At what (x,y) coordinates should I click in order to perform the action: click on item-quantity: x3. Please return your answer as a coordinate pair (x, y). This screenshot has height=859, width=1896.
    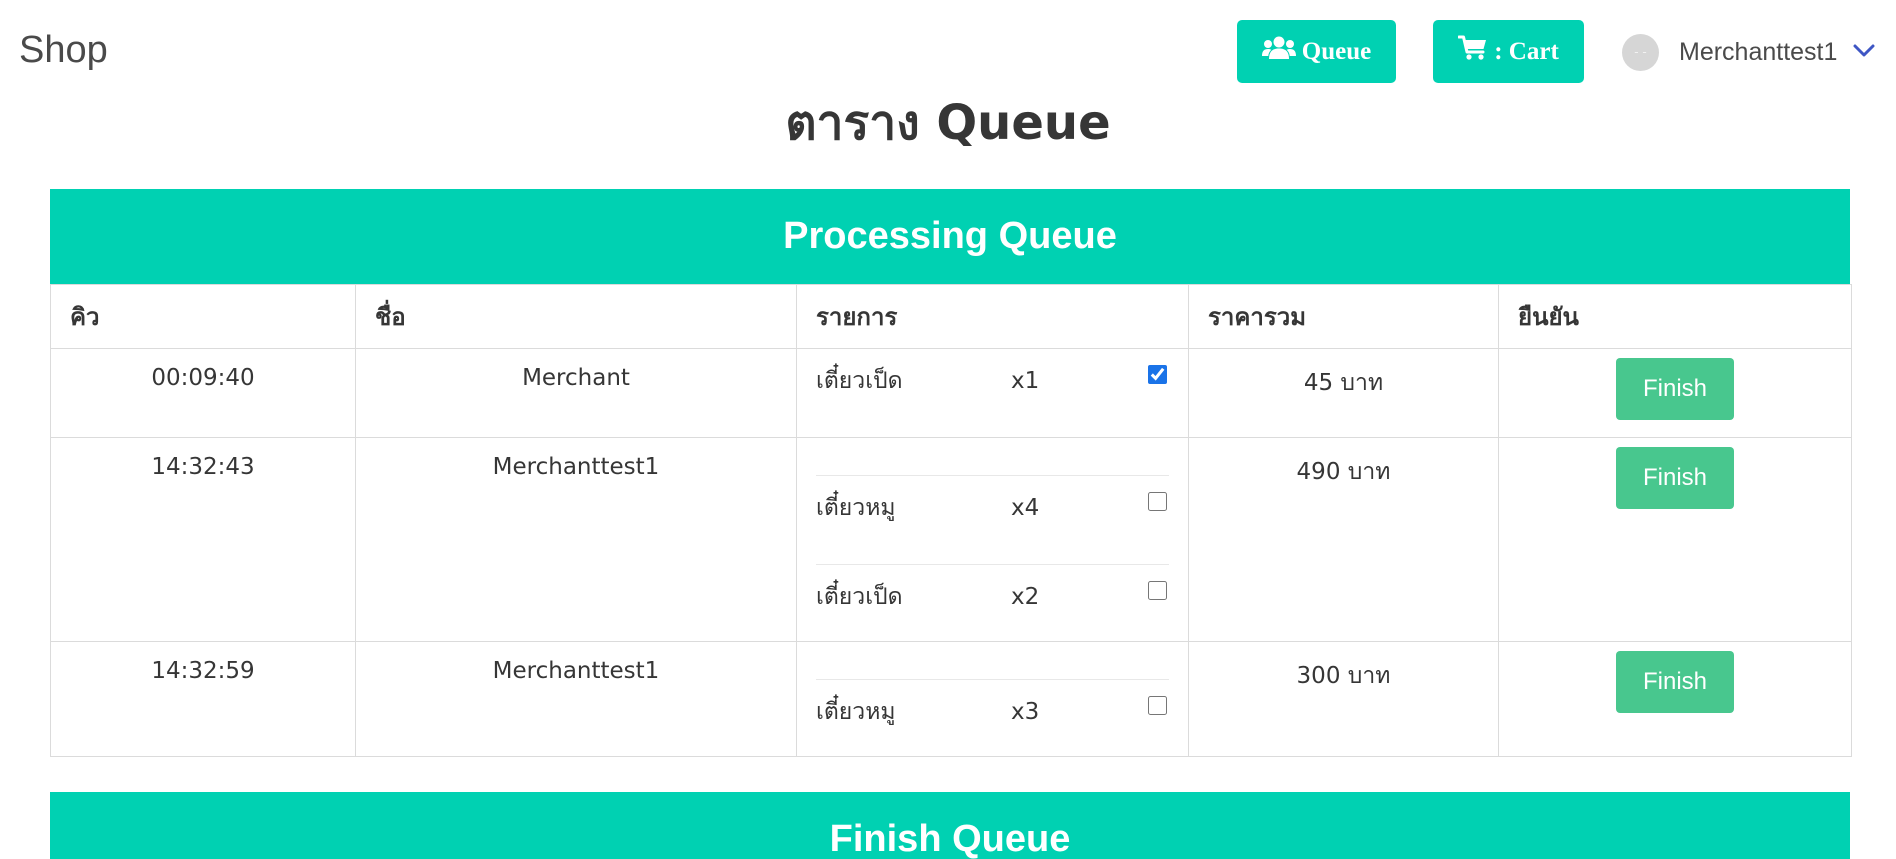
    Looking at the image, I should click on (1025, 712).